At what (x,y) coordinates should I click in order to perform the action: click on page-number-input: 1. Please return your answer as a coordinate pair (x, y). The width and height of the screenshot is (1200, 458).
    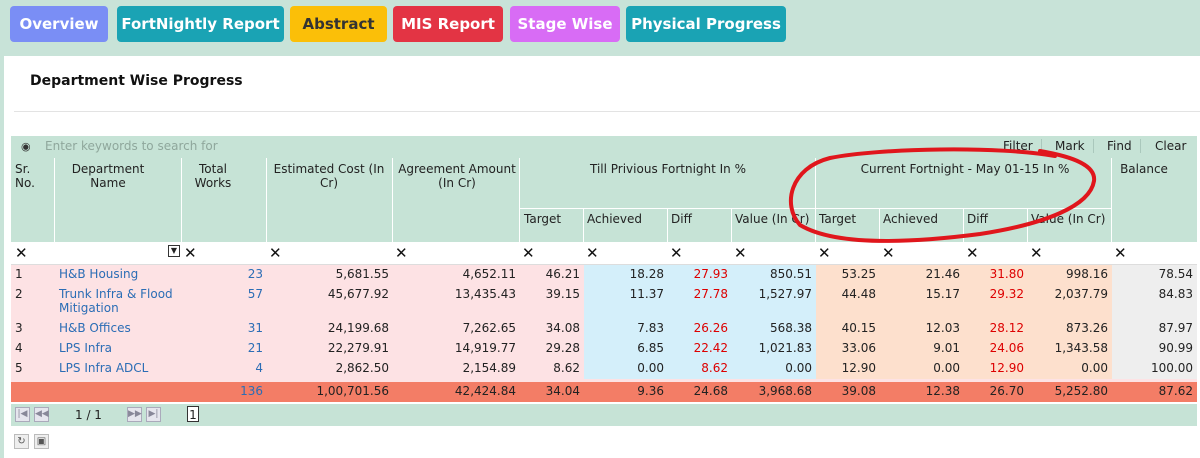
    Looking at the image, I should click on (193, 414).